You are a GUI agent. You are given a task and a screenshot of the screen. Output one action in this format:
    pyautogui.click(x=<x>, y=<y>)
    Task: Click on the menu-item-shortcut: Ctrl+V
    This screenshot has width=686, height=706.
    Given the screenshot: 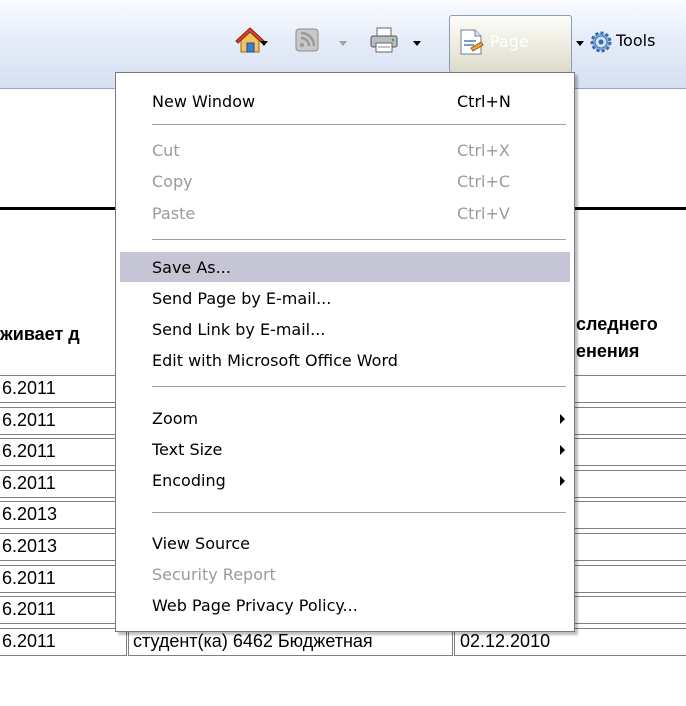 What is the action you would take?
    pyautogui.click(x=483, y=213)
    